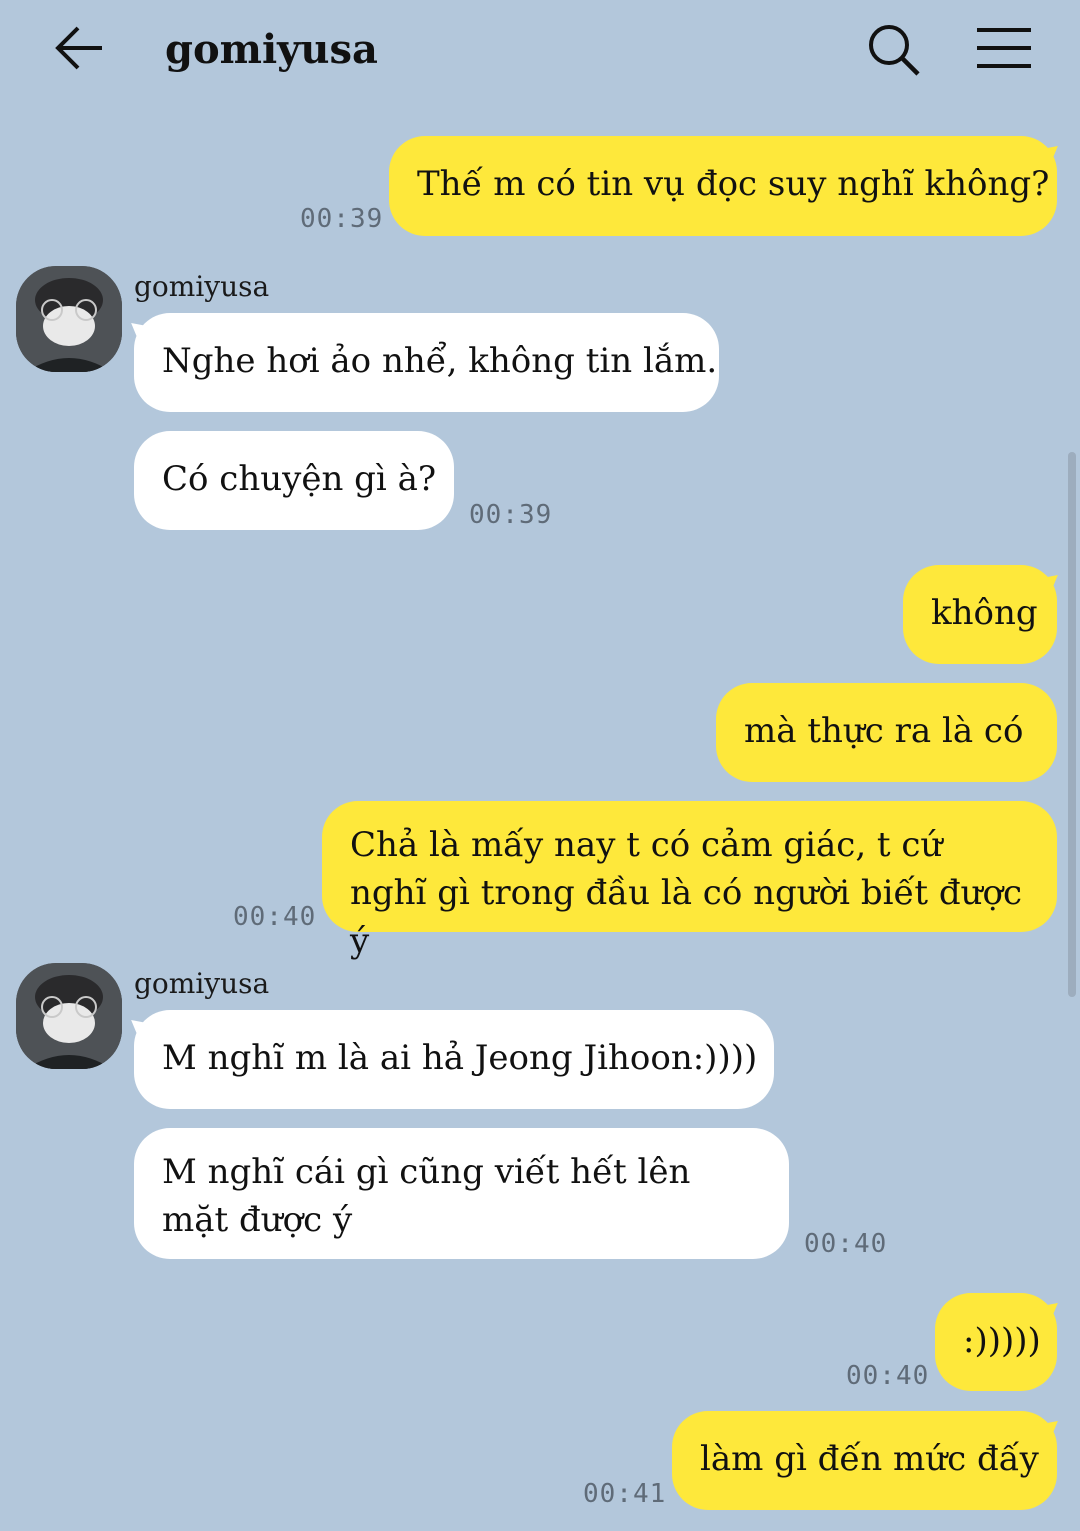  I want to click on message-text: Có chuyện gì à?, so click(299, 479).